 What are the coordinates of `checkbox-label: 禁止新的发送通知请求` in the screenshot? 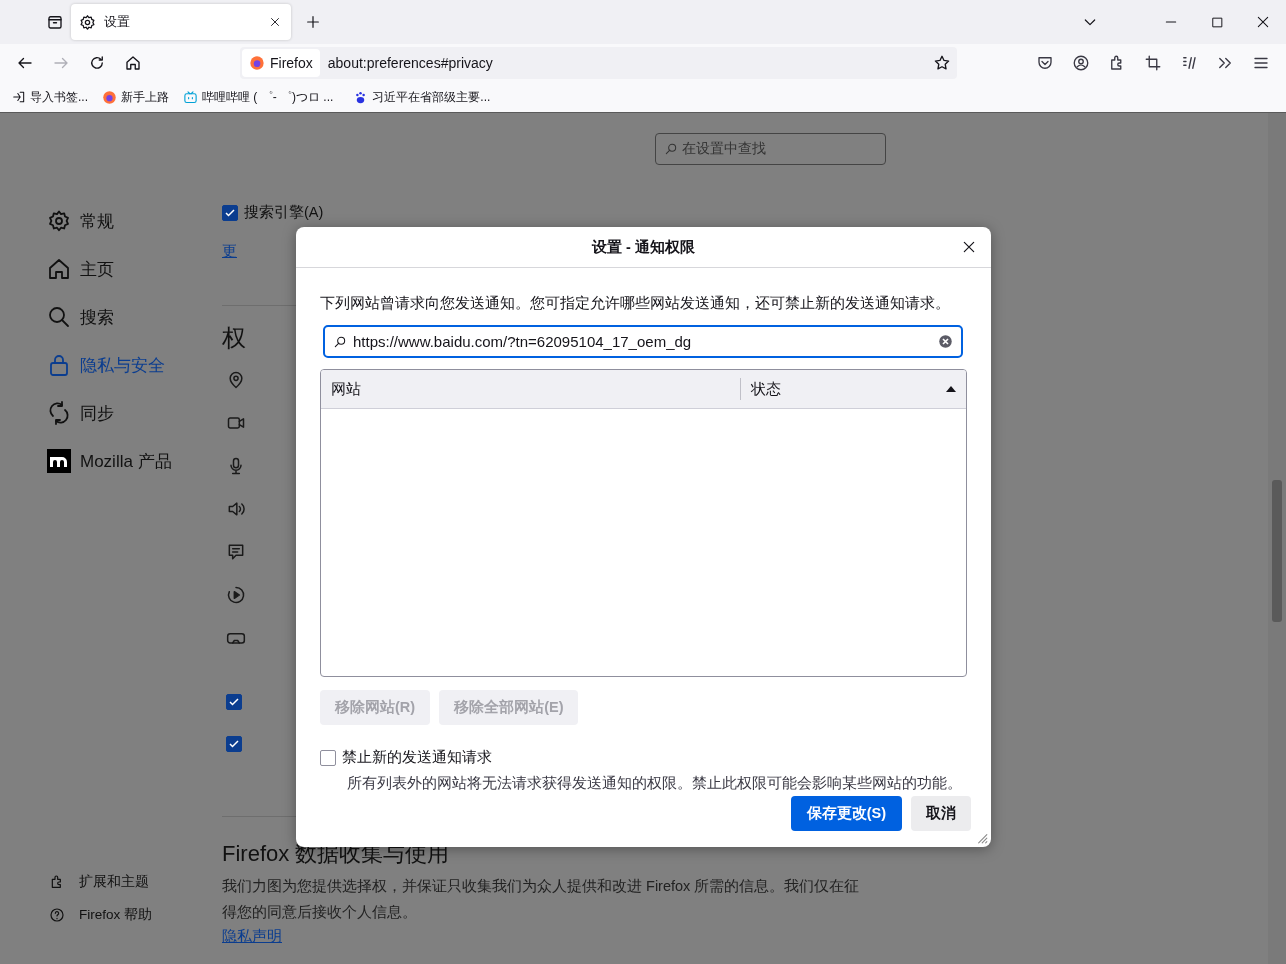 It's located at (417, 757).